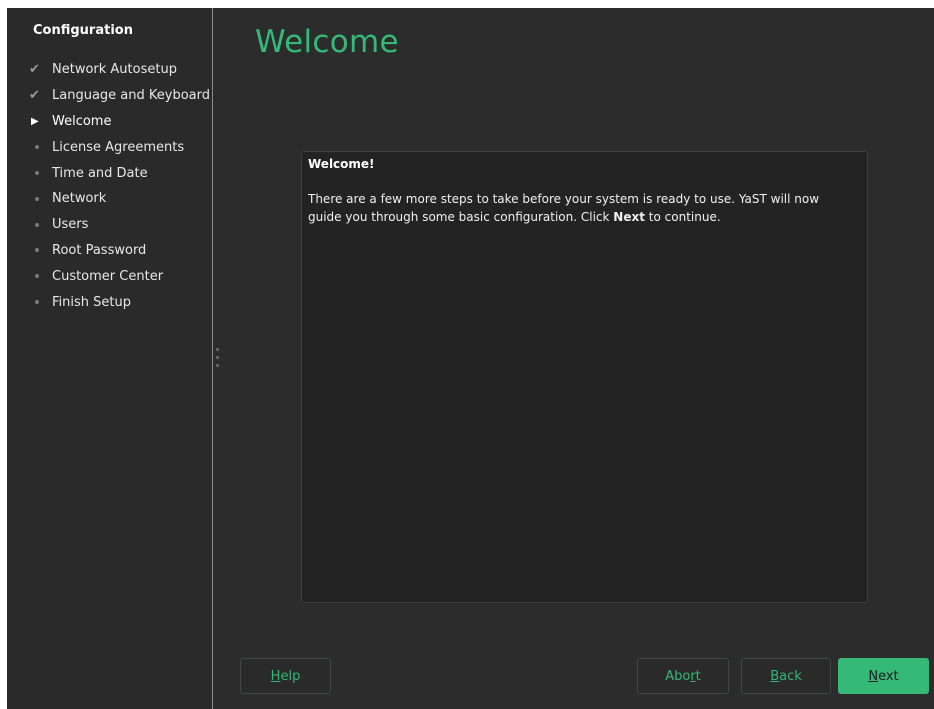  Describe the element at coordinates (883, 676) in the screenshot. I see `next-button: Next` at that location.